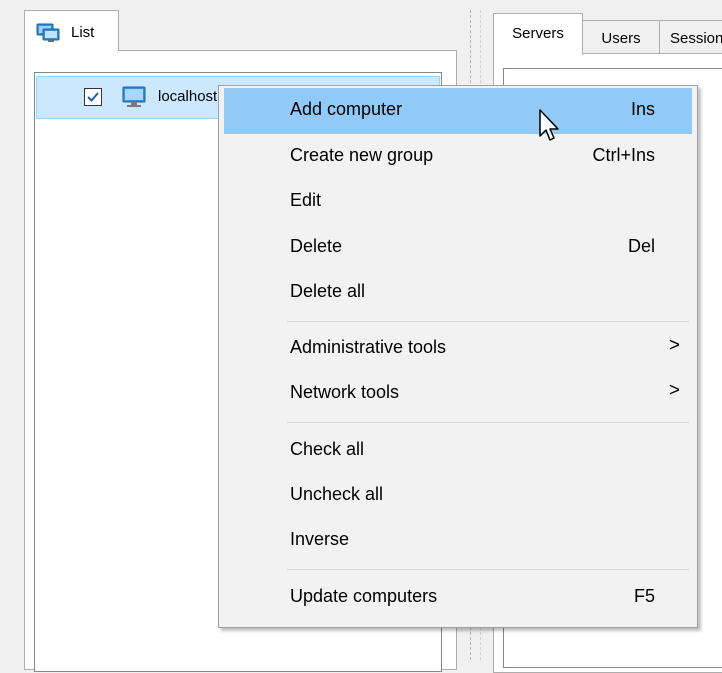  I want to click on menu-item-inverse: Inverse, so click(458, 541).